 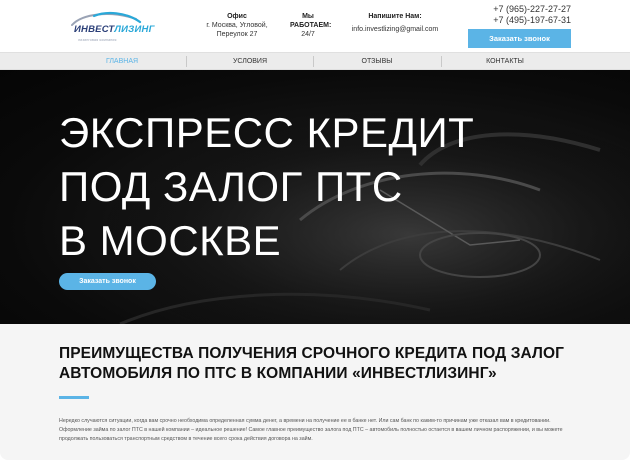 I want to click on nav-item-contacts: КОНТАКТЫ, so click(x=505, y=61).